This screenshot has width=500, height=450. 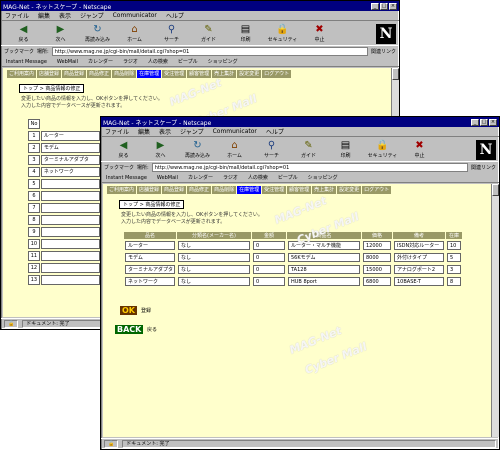 What do you see at coordinates (383, 51) in the screenshot?
I see `related-links-button: 関連リンク` at bounding box center [383, 51].